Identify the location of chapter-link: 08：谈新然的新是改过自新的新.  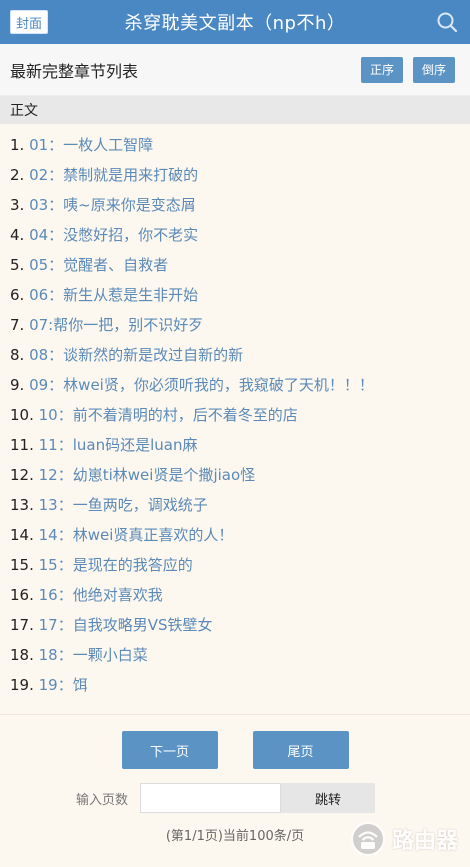
(136, 355).